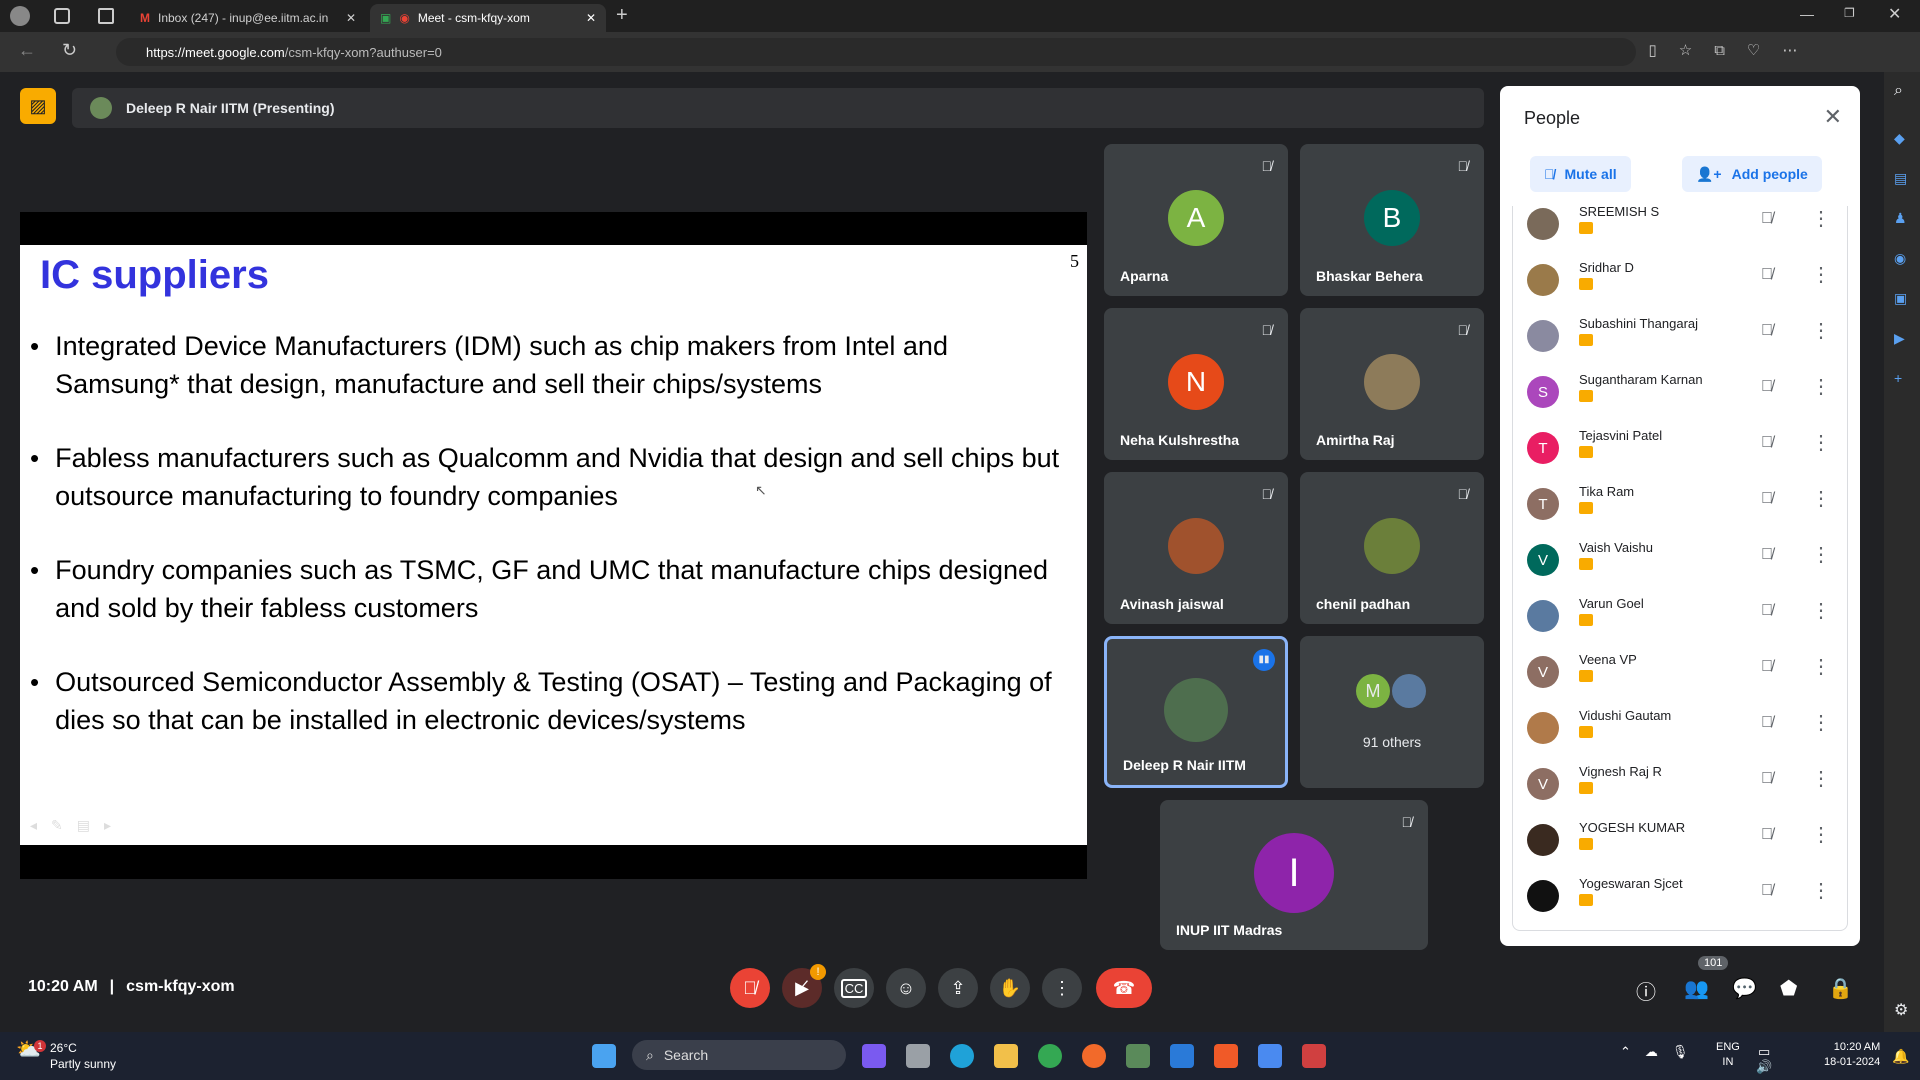  I want to click on copilot-icon, so click(874, 1056).